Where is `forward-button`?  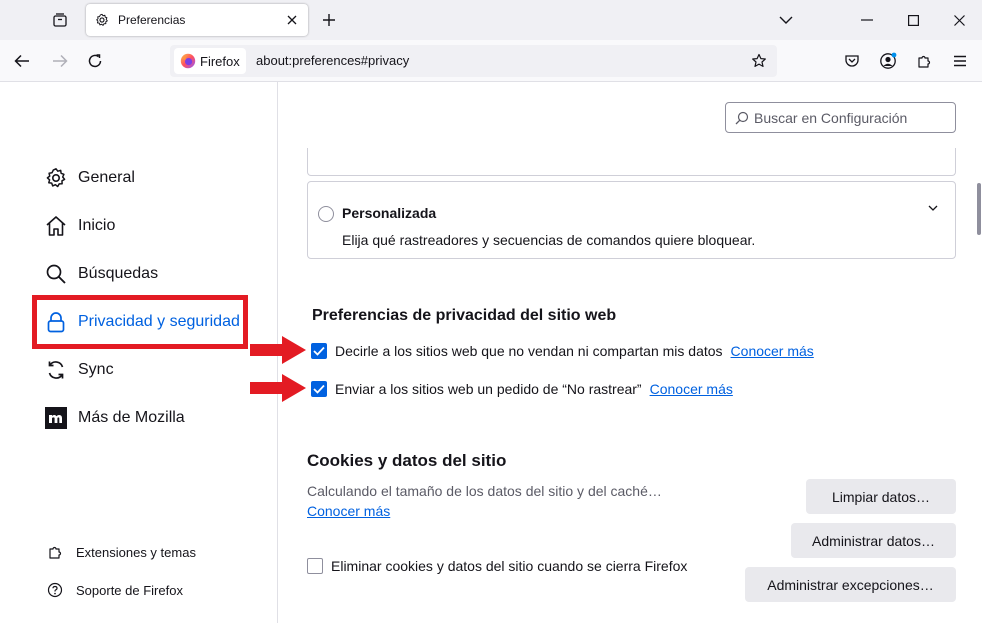
forward-button is located at coordinates (60, 61).